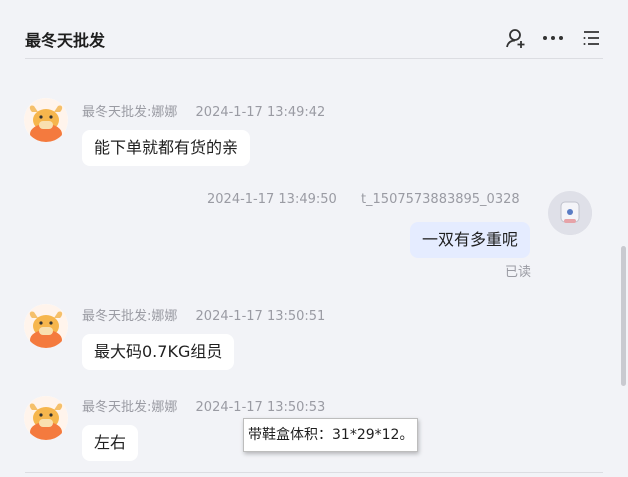 This screenshot has height=477, width=628. Describe the element at coordinates (314, 58) in the screenshot. I see `header-divider` at that location.